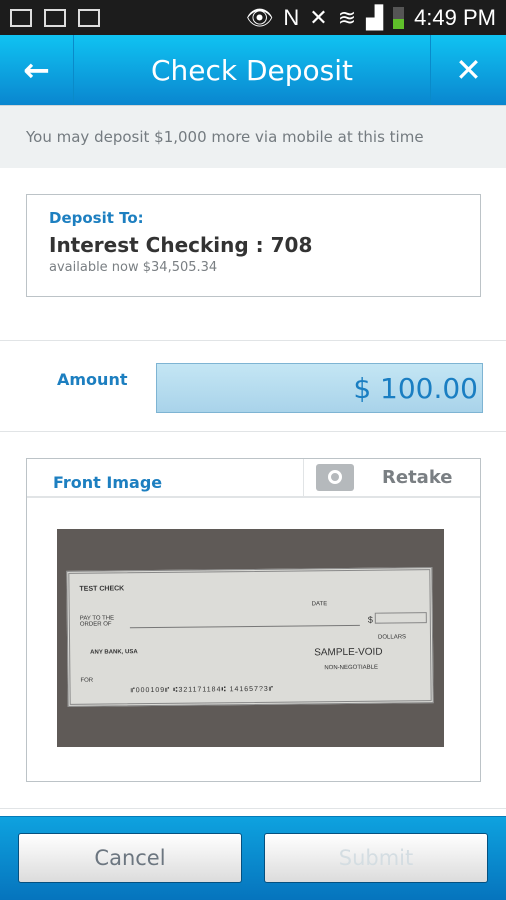  I want to click on arrow-left-icon: ←, so click(36, 70).